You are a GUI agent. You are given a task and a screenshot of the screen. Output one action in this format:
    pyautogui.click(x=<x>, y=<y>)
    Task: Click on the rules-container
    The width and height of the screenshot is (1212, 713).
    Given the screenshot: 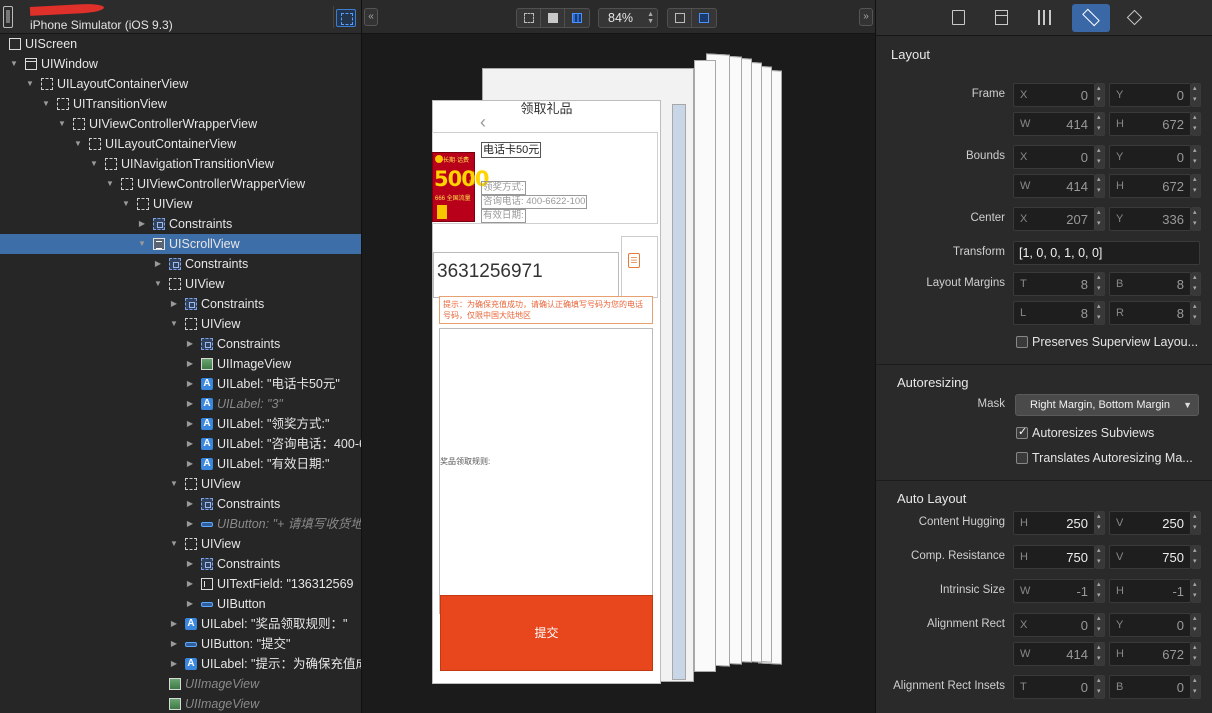 What is the action you would take?
    pyautogui.click(x=546, y=471)
    